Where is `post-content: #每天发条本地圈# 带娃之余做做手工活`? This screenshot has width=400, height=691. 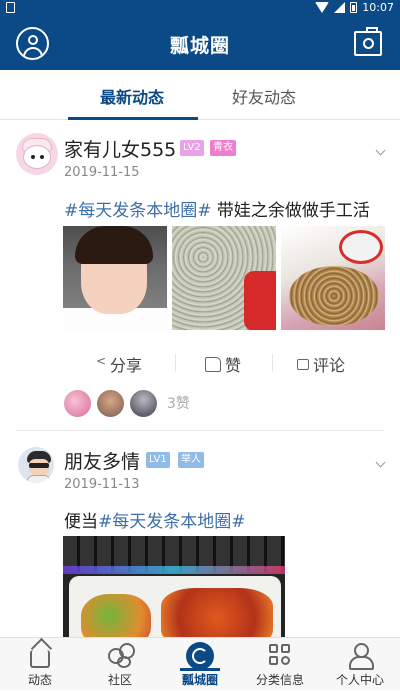 post-content: #每天发条本地圈# 带娃之余做做手工活 is located at coordinates (217, 208).